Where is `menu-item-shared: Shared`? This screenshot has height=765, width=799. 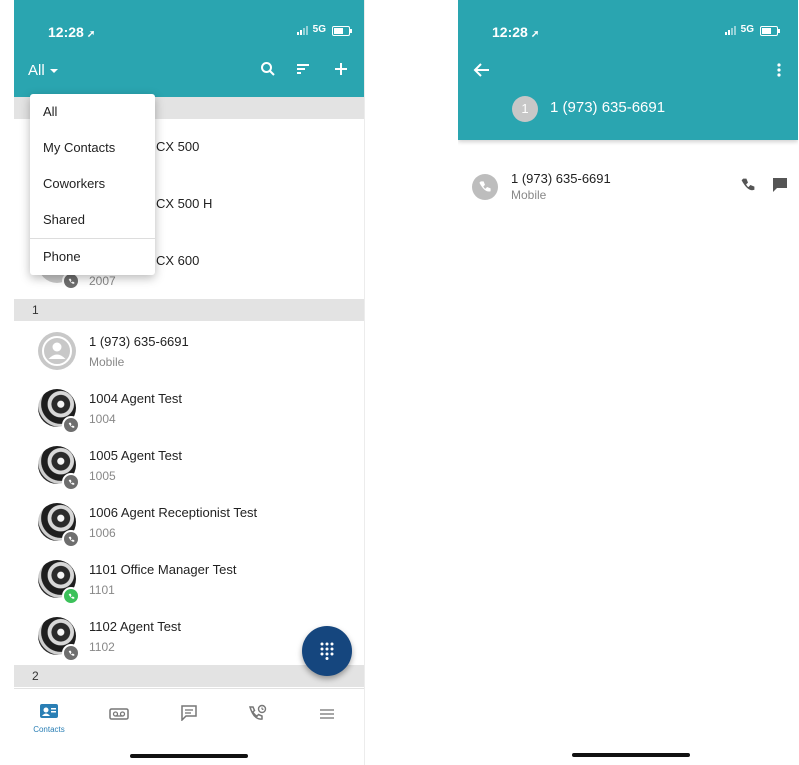 menu-item-shared: Shared is located at coordinates (92, 220).